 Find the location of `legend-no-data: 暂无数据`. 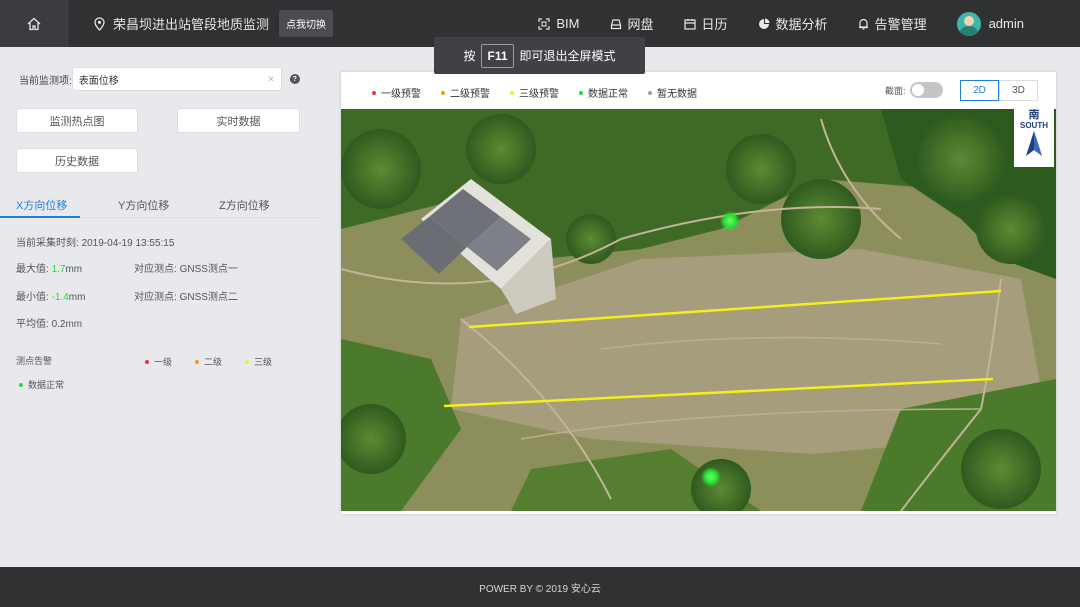

legend-no-data: 暂无数据 is located at coordinates (672, 92).